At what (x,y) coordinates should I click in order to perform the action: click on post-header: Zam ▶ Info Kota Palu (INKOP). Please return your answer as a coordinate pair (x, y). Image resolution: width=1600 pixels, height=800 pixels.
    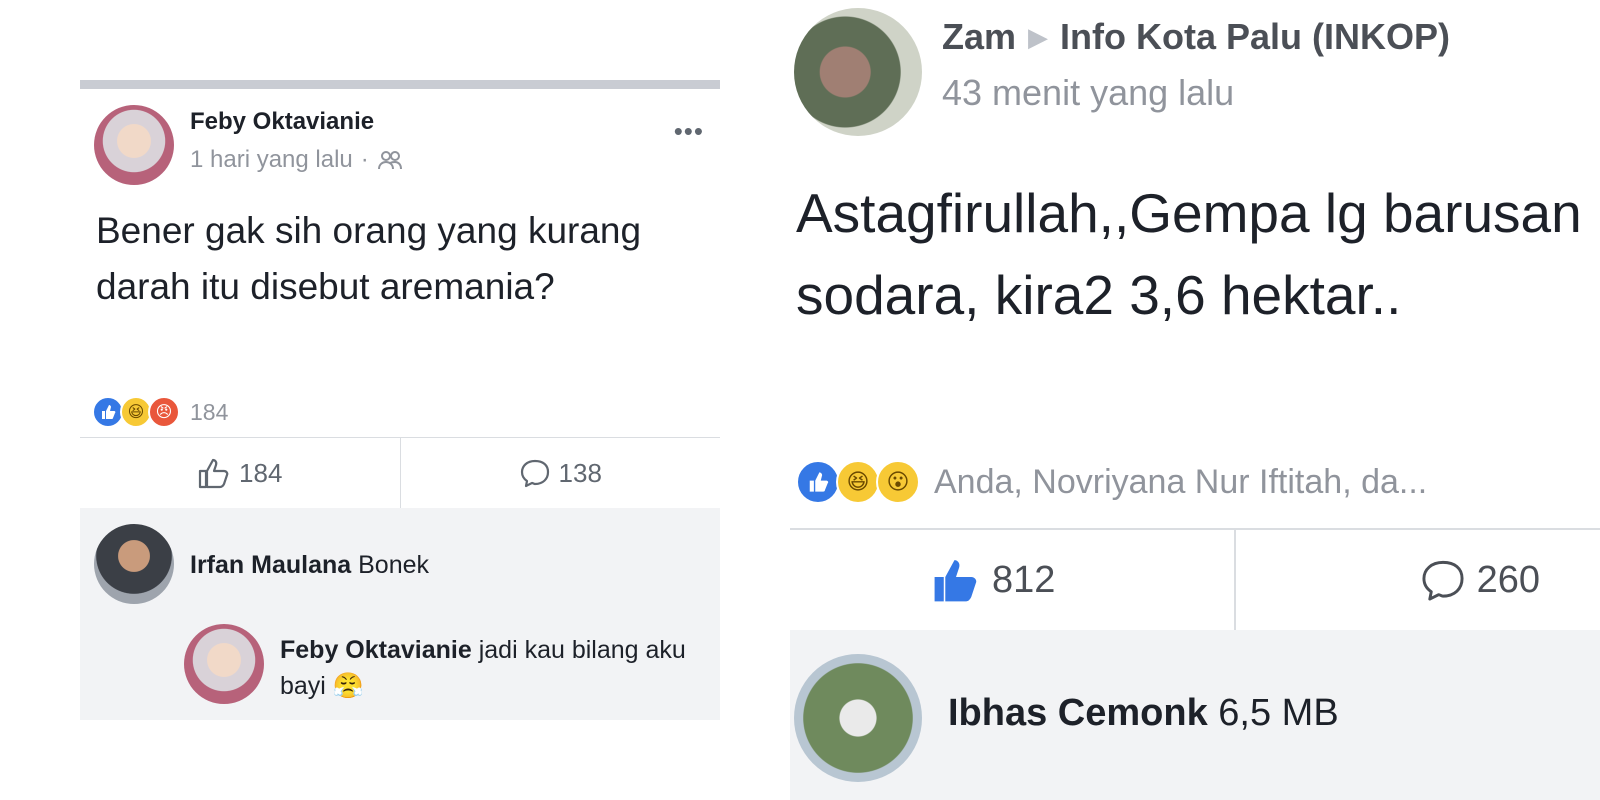
    Looking at the image, I should click on (1196, 37).